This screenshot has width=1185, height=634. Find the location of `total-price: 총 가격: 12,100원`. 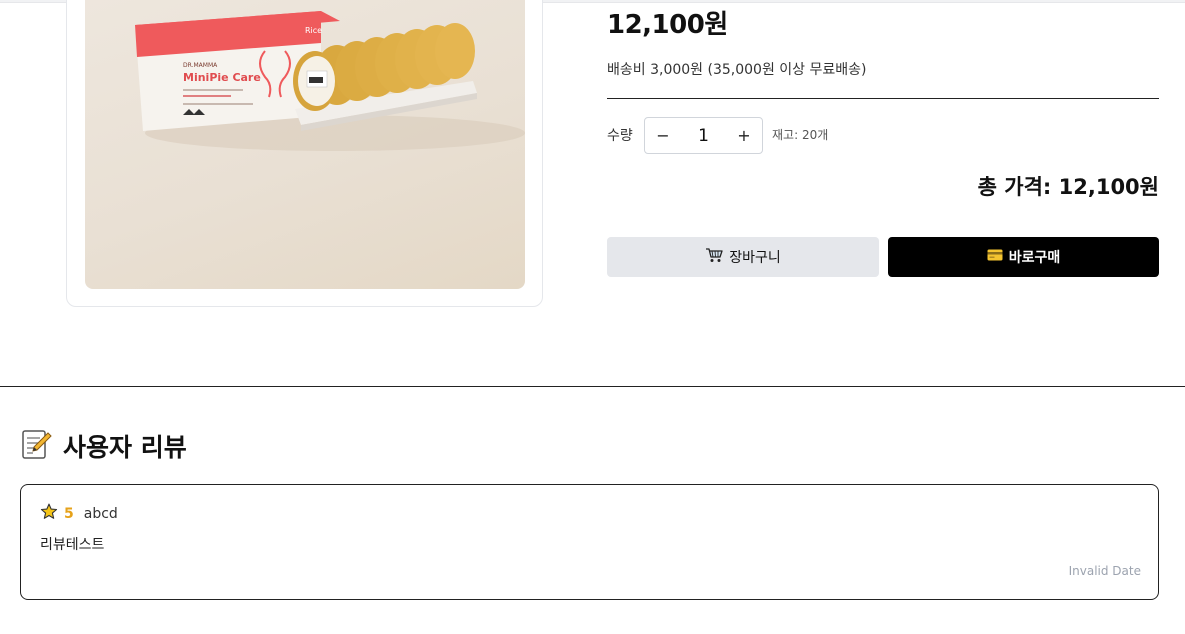

total-price: 총 가격: 12,100원 is located at coordinates (1068, 187).